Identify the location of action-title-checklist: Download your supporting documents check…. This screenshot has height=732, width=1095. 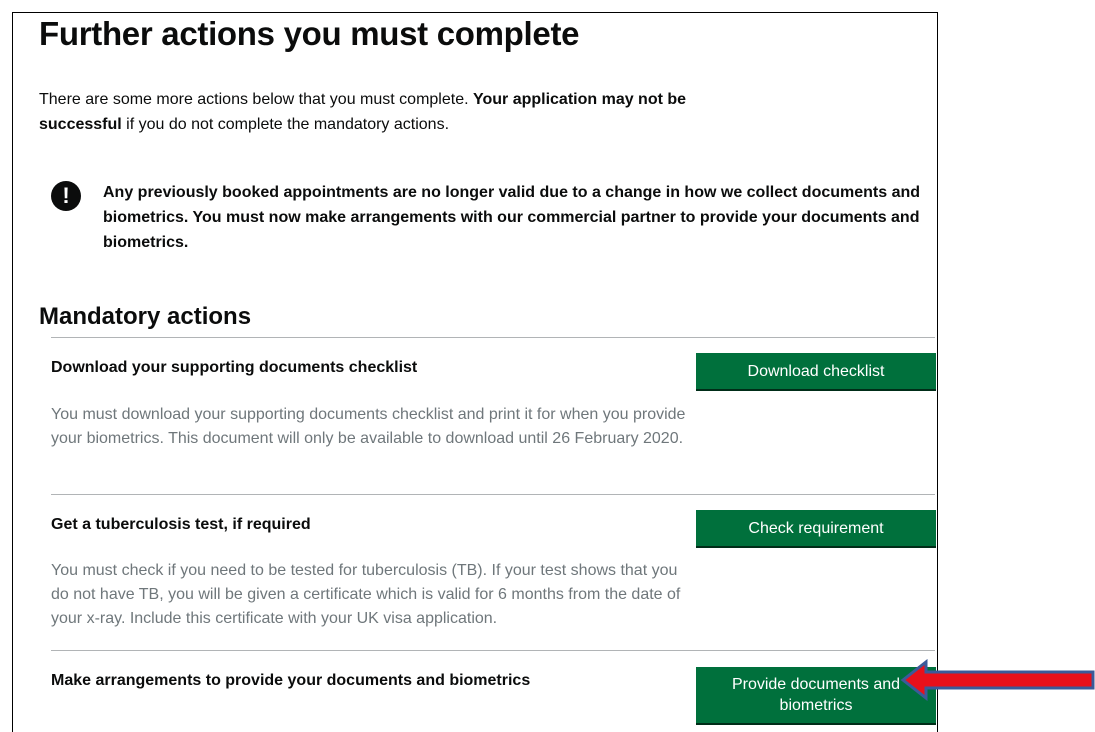
(234, 367).